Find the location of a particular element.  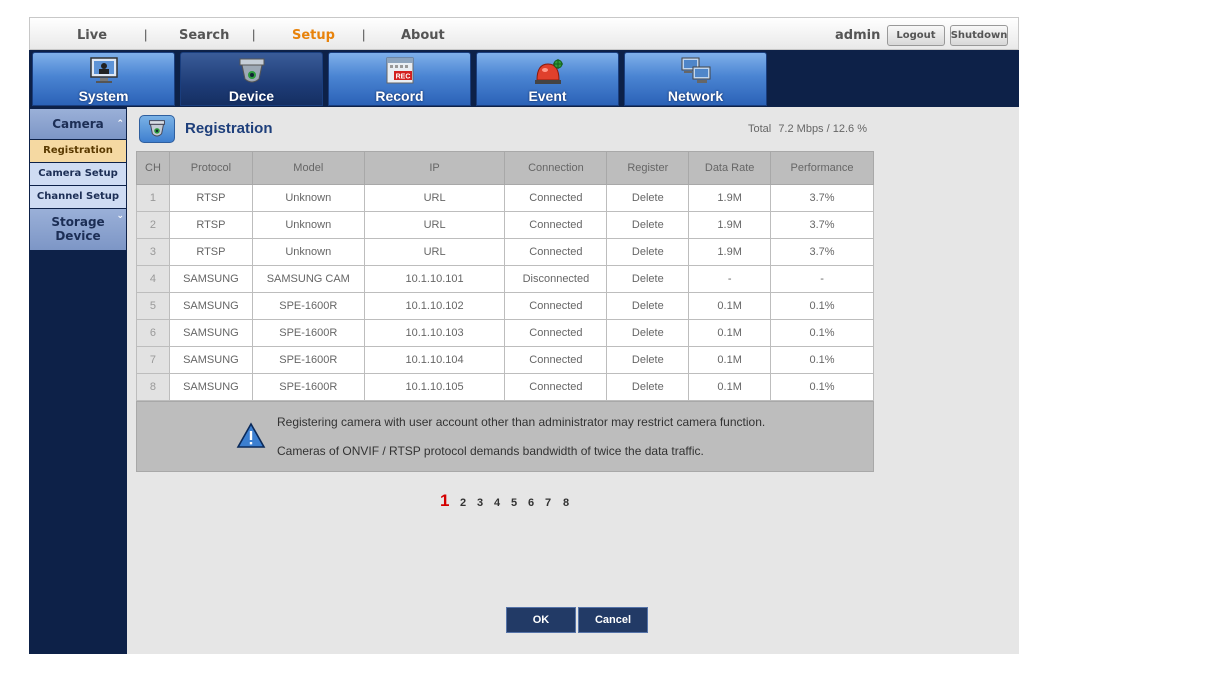

total-label: Total is located at coordinates (760, 129).